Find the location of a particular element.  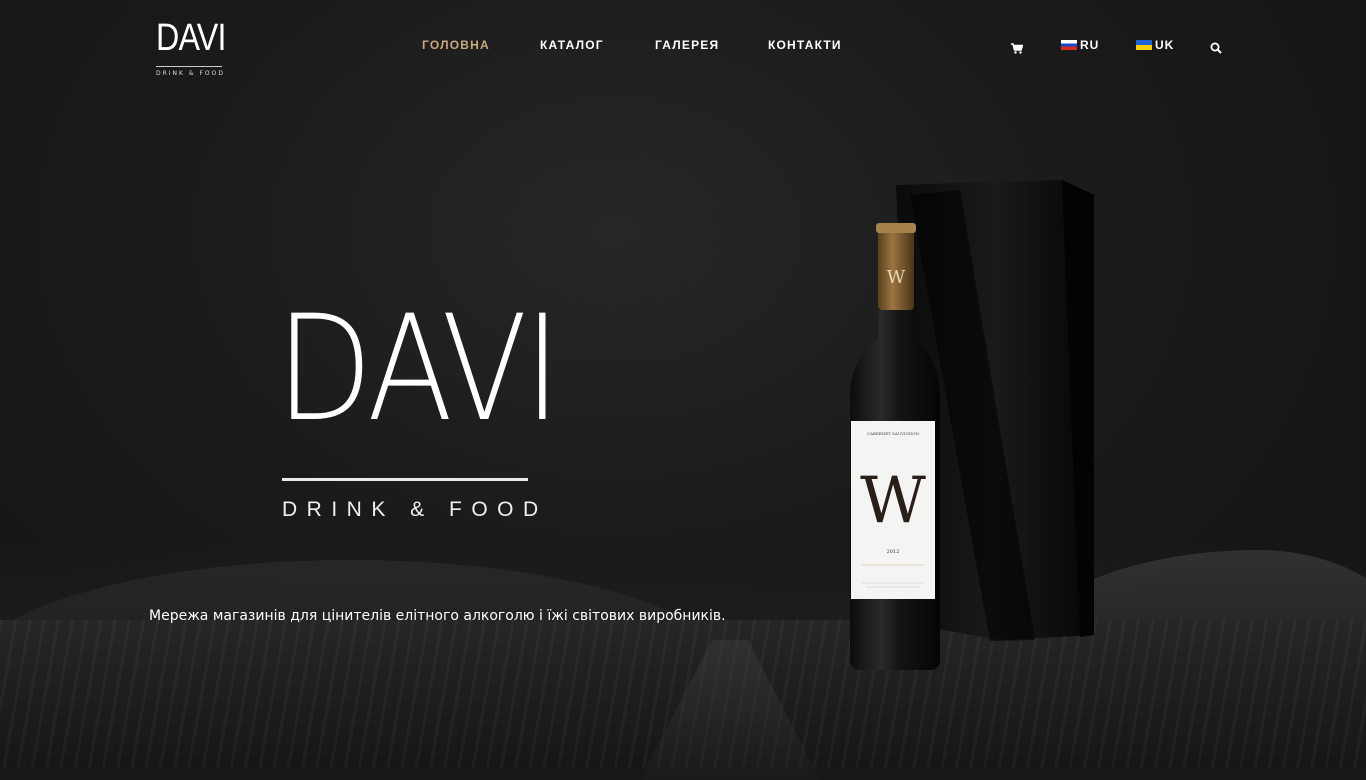

language-ru: RU is located at coordinates (1080, 45).